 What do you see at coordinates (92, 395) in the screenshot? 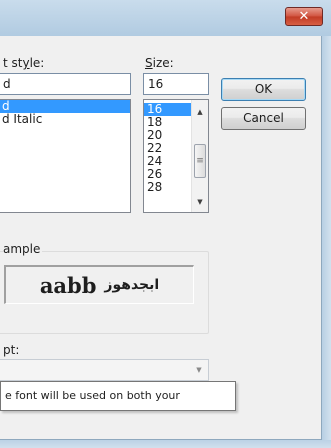
I see `tooltip-text: e font will be used on both your` at bounding box center [92, 395].